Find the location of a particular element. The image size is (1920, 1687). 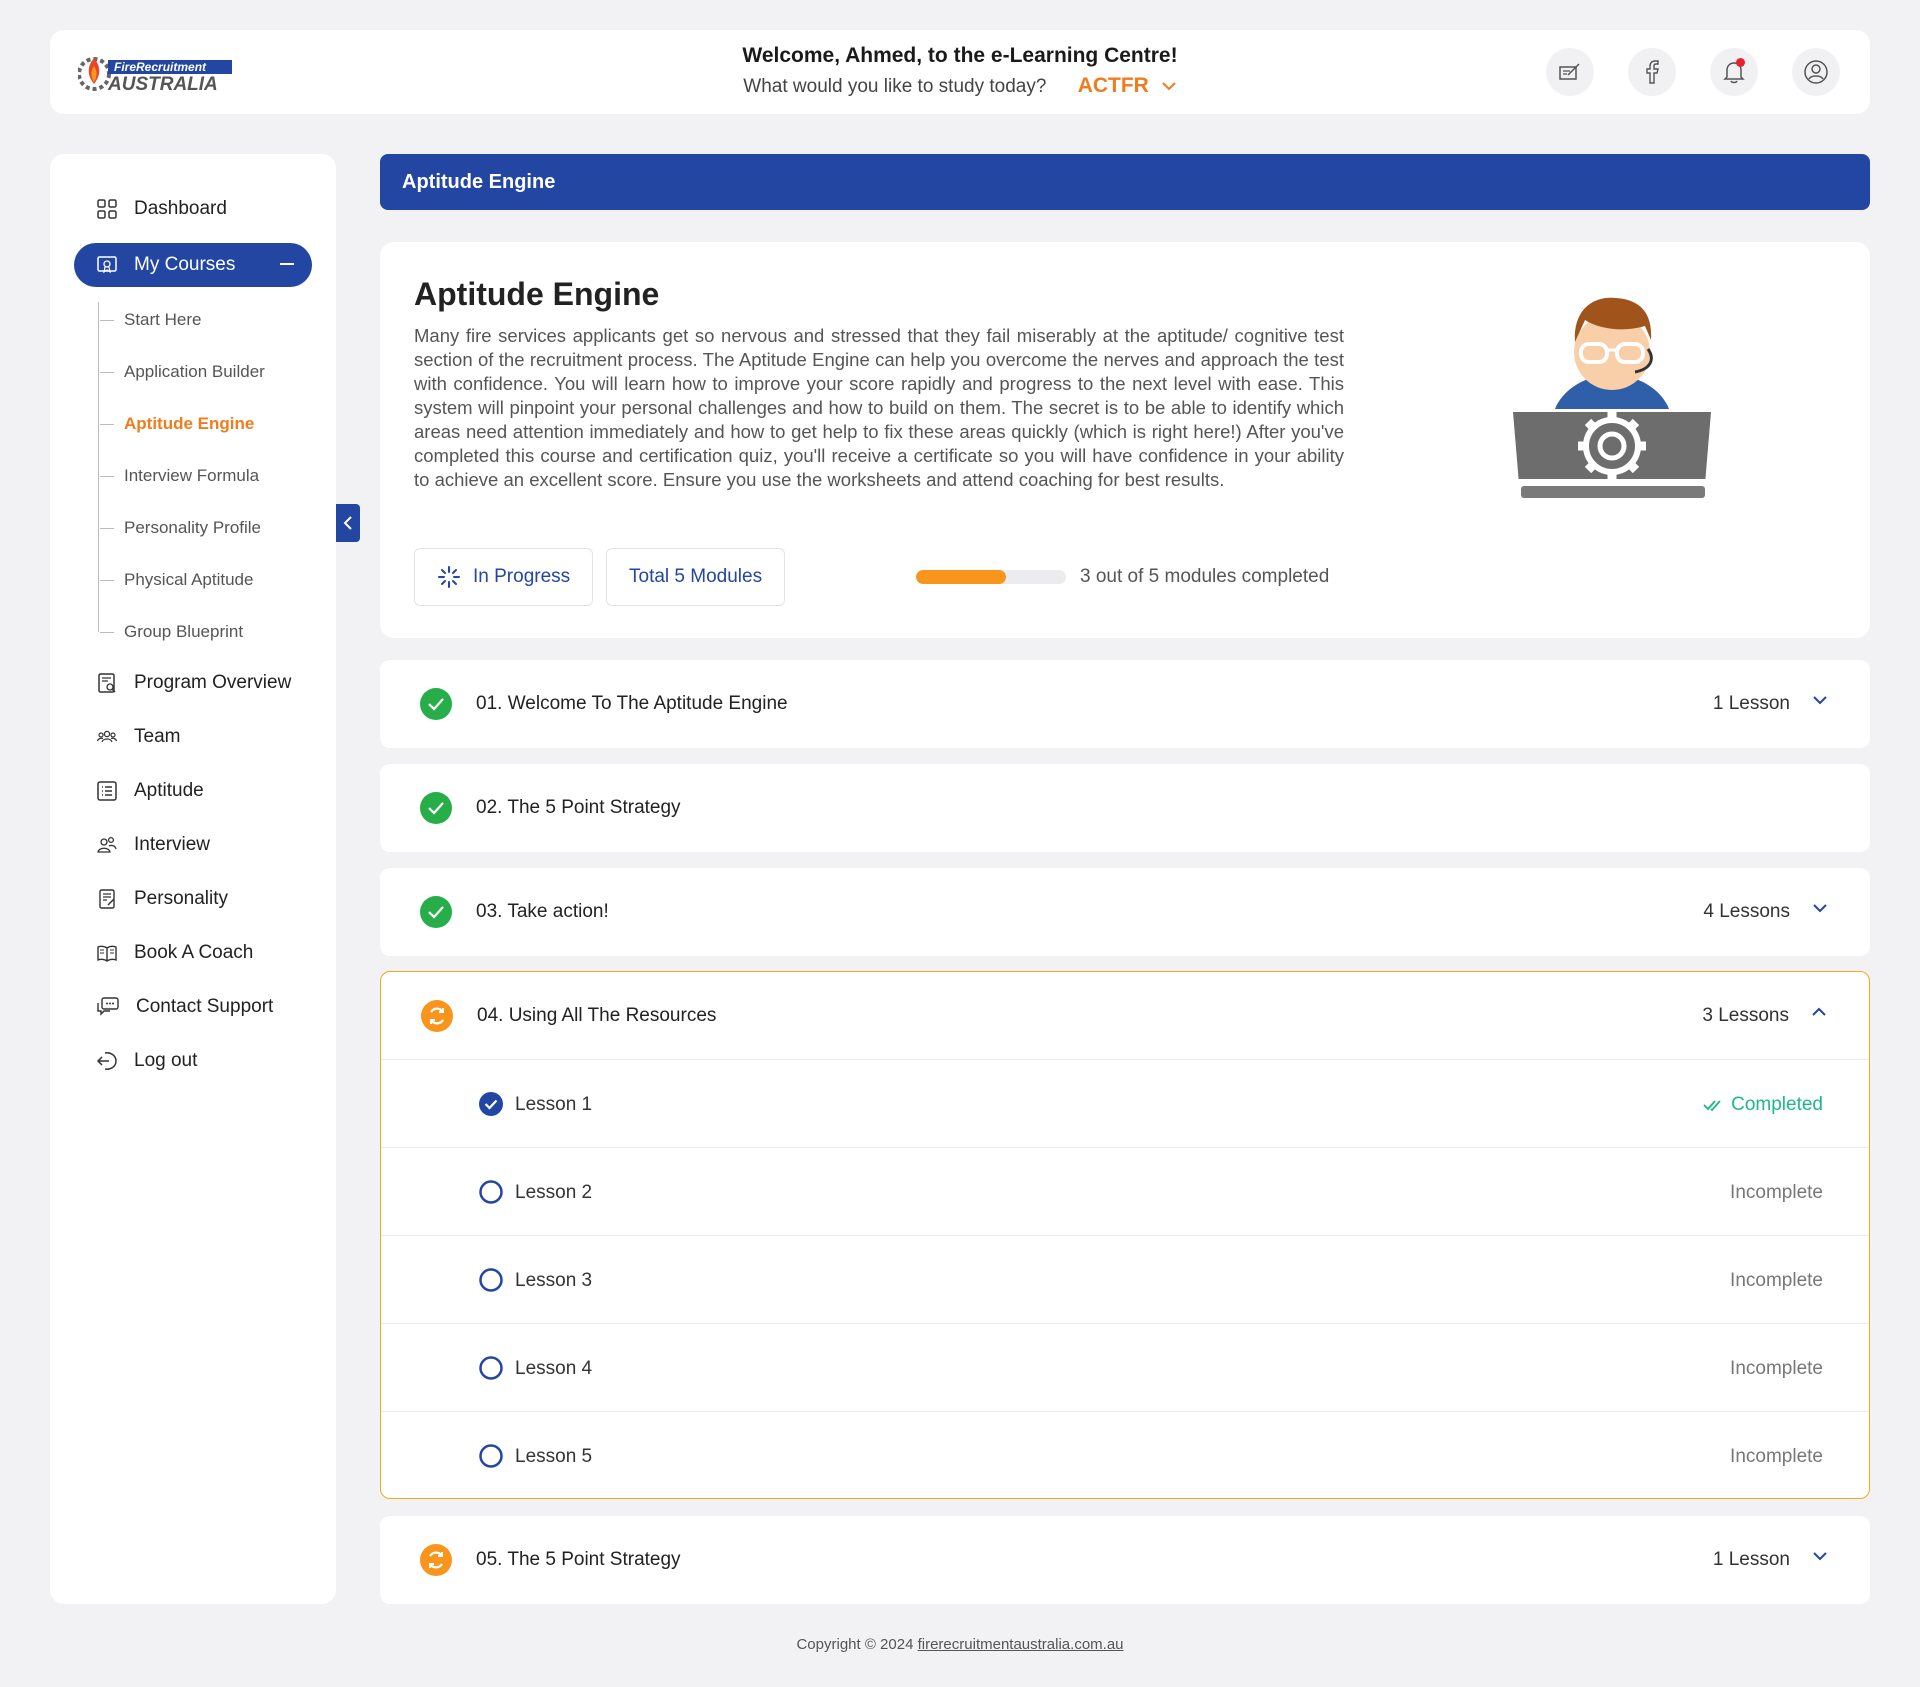

sub-item-aptitude-engine: Aptitude Engine is located at coordinates (176, 424).